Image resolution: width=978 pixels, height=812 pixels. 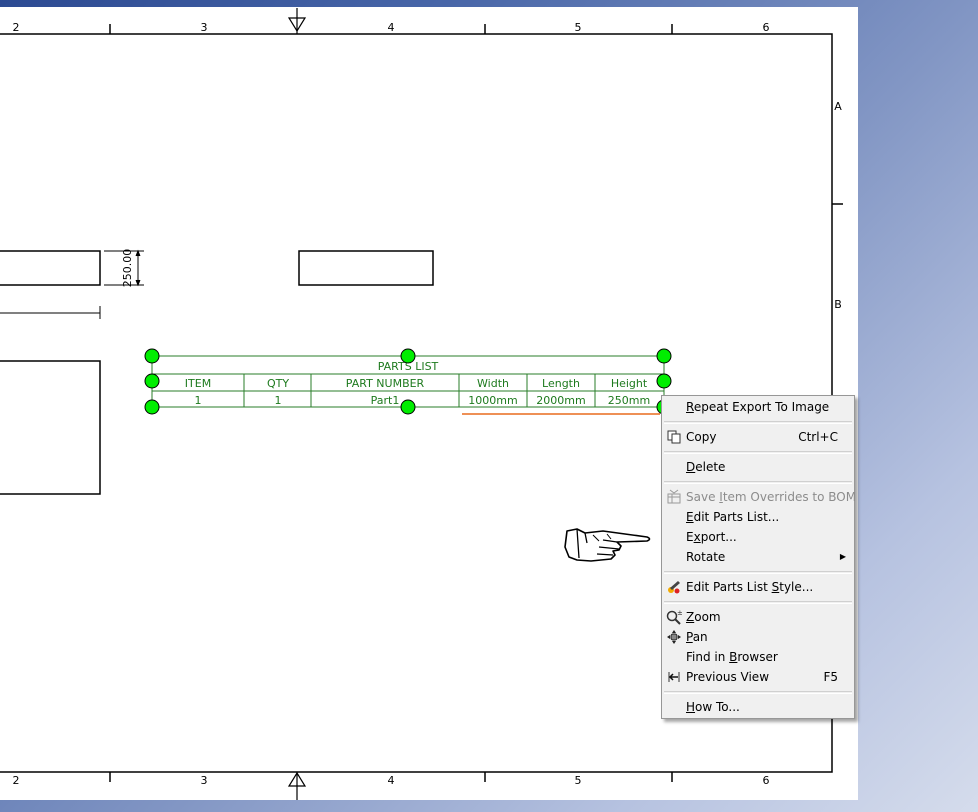 I want to click on center-mark-bottom, so click(x=297, y=785).